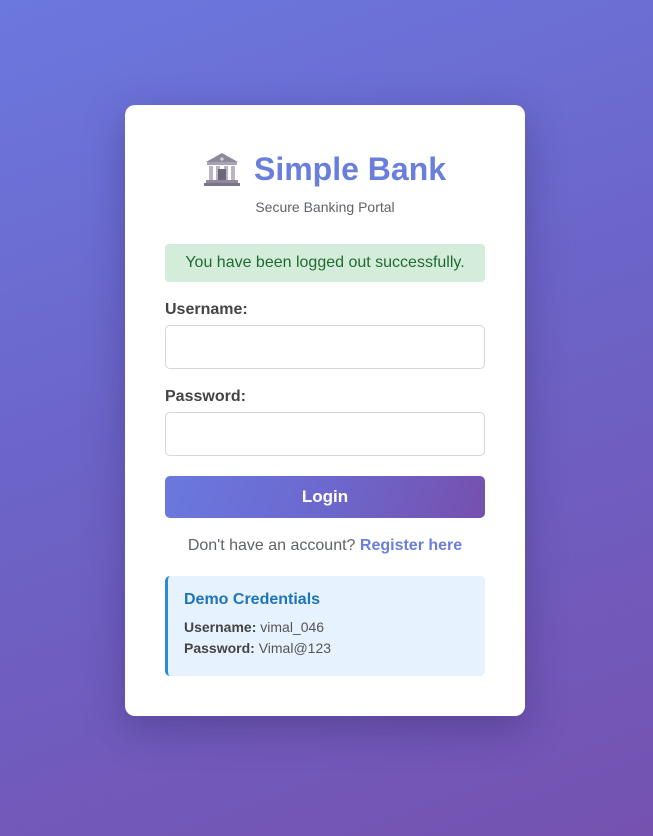  I want to click on demo-password-line: Password: Vimal@123, so click(257, 648).